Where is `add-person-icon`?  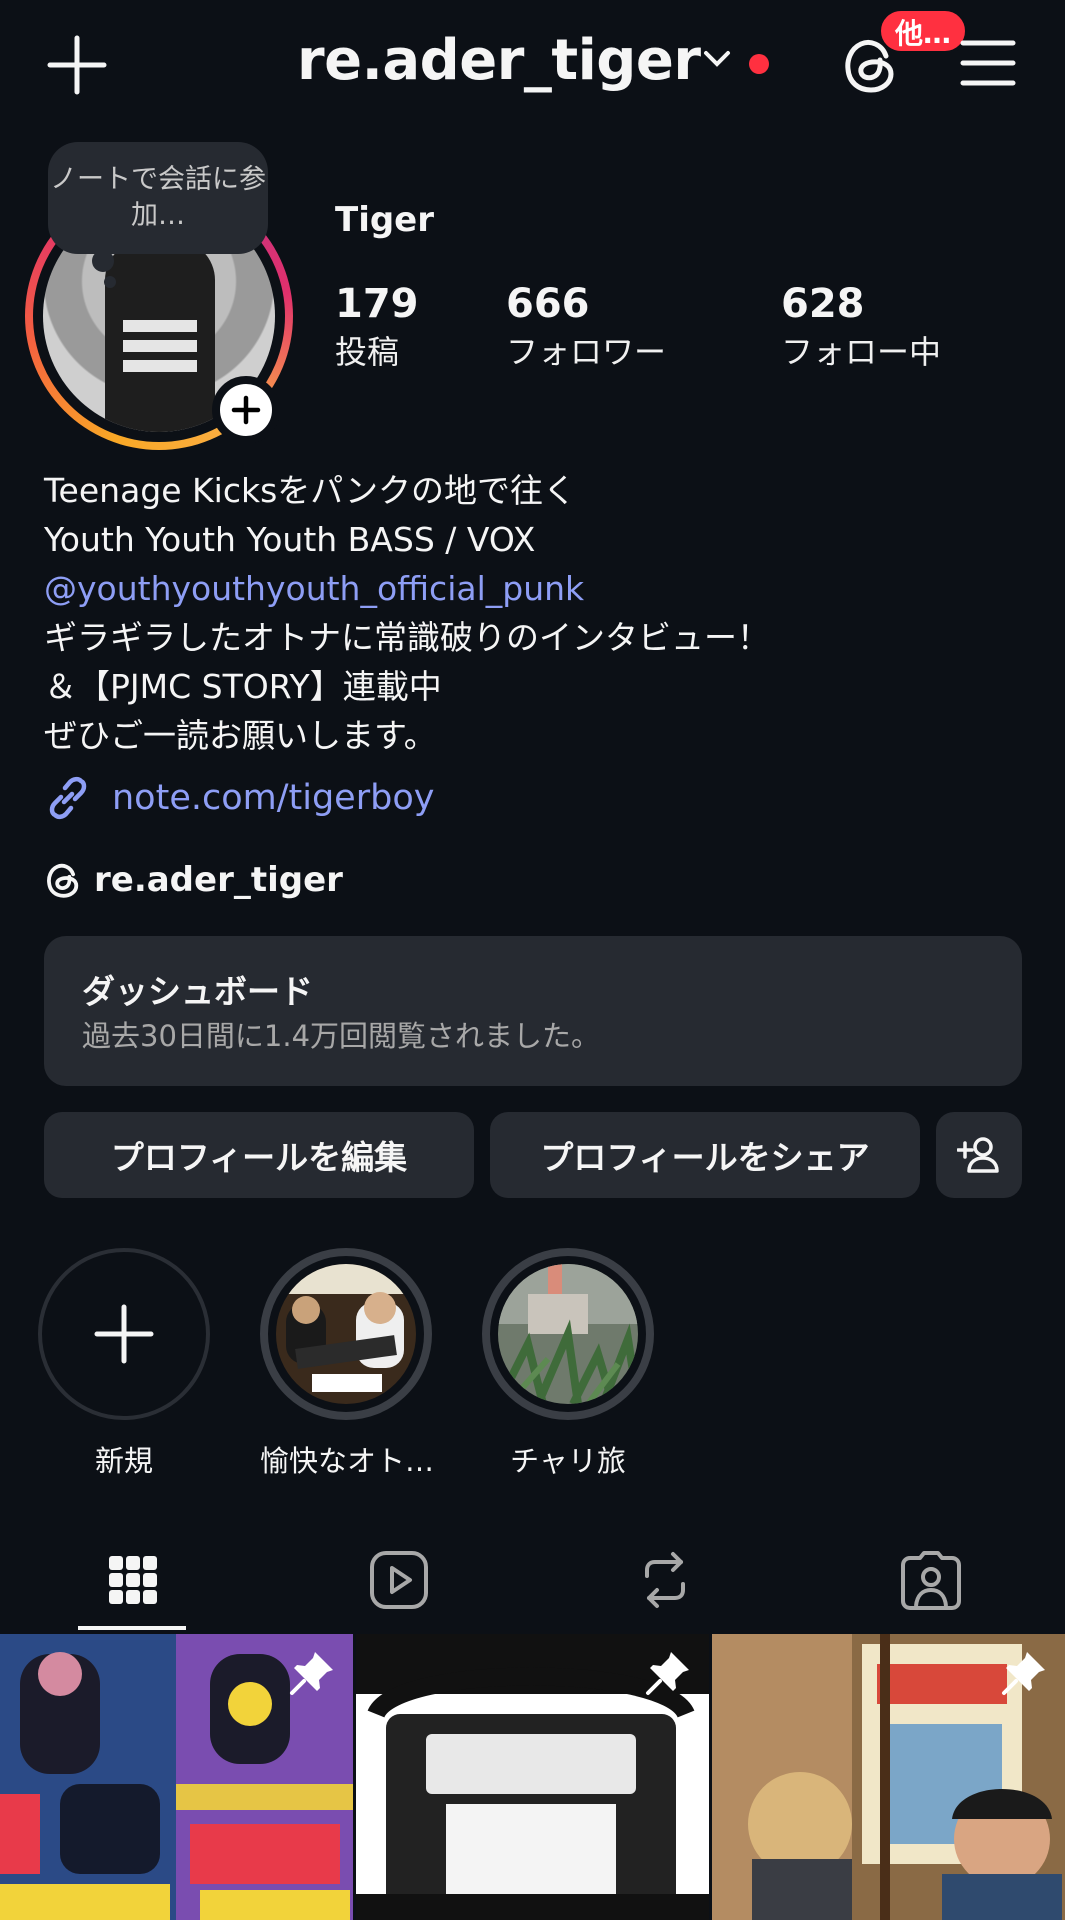
add-person-icon is located at coordinates (979, 1155).